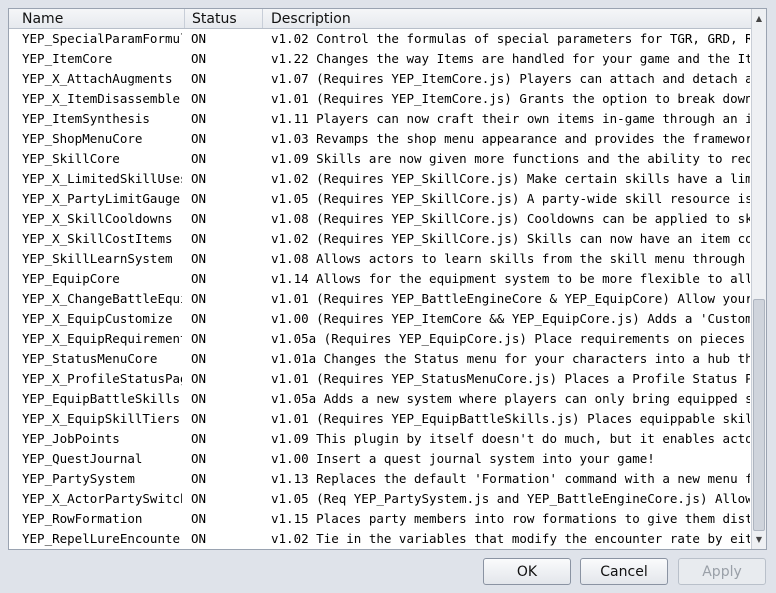 Image resolution: width=776 pixels, height=593 pixels. I want to click on plugin-name-cell: YEP_X_SkillCostItems, so click(97, 238).